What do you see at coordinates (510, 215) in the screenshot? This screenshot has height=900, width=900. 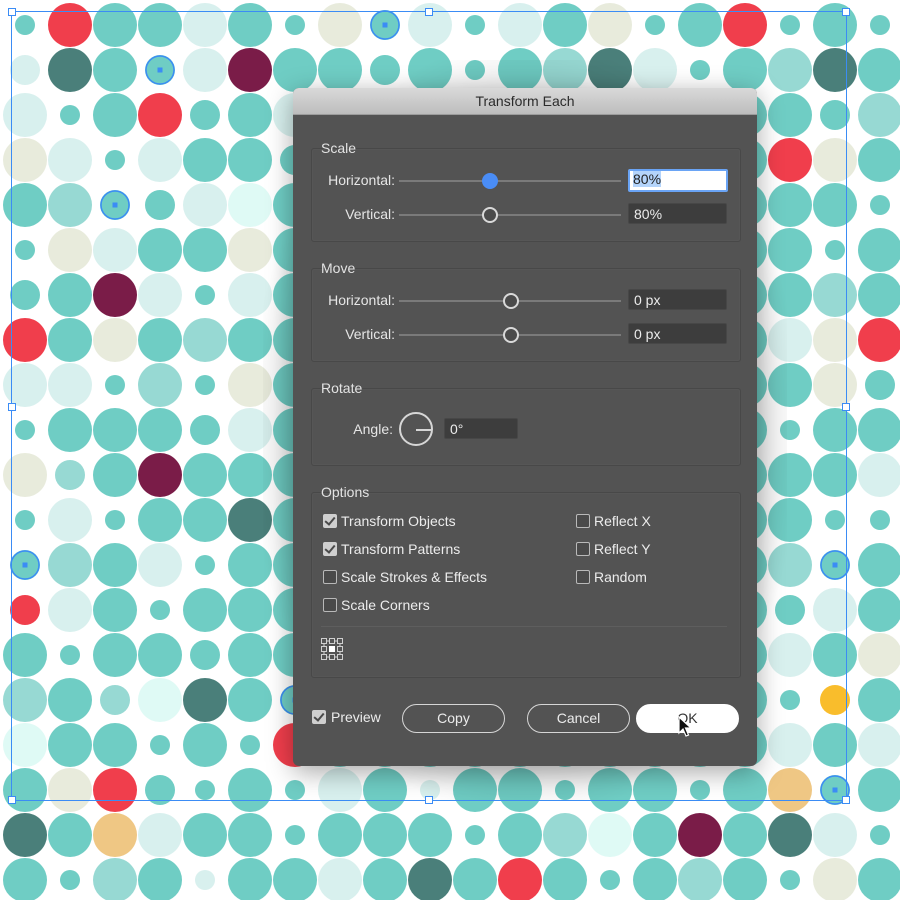 I see `scale-vertical-slider` at bounding box center [510, 215].